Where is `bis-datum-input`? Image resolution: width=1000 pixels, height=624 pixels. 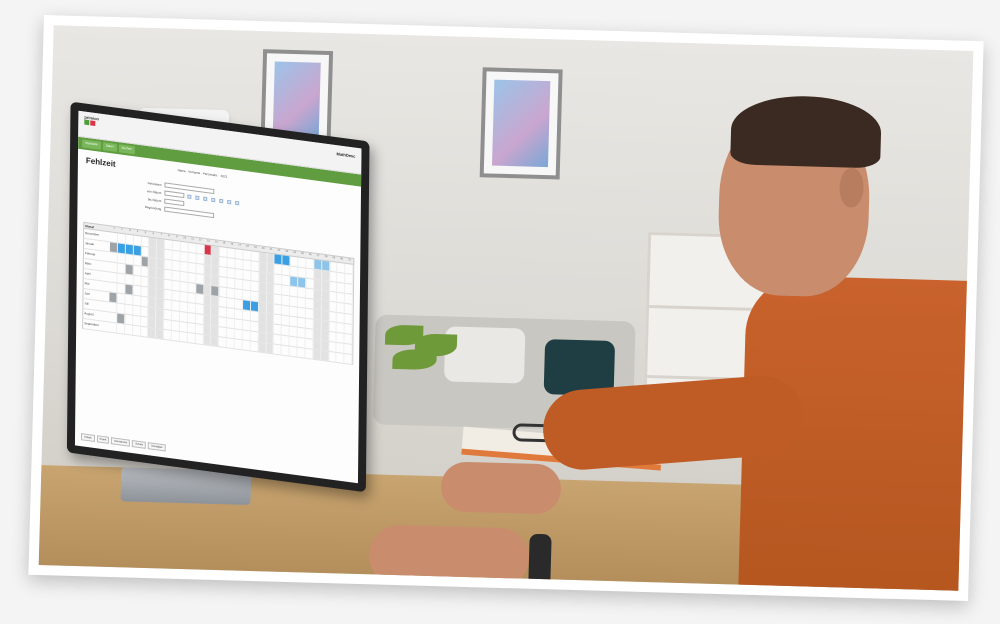
bis-datum-input is located at coordinates (174, 202).